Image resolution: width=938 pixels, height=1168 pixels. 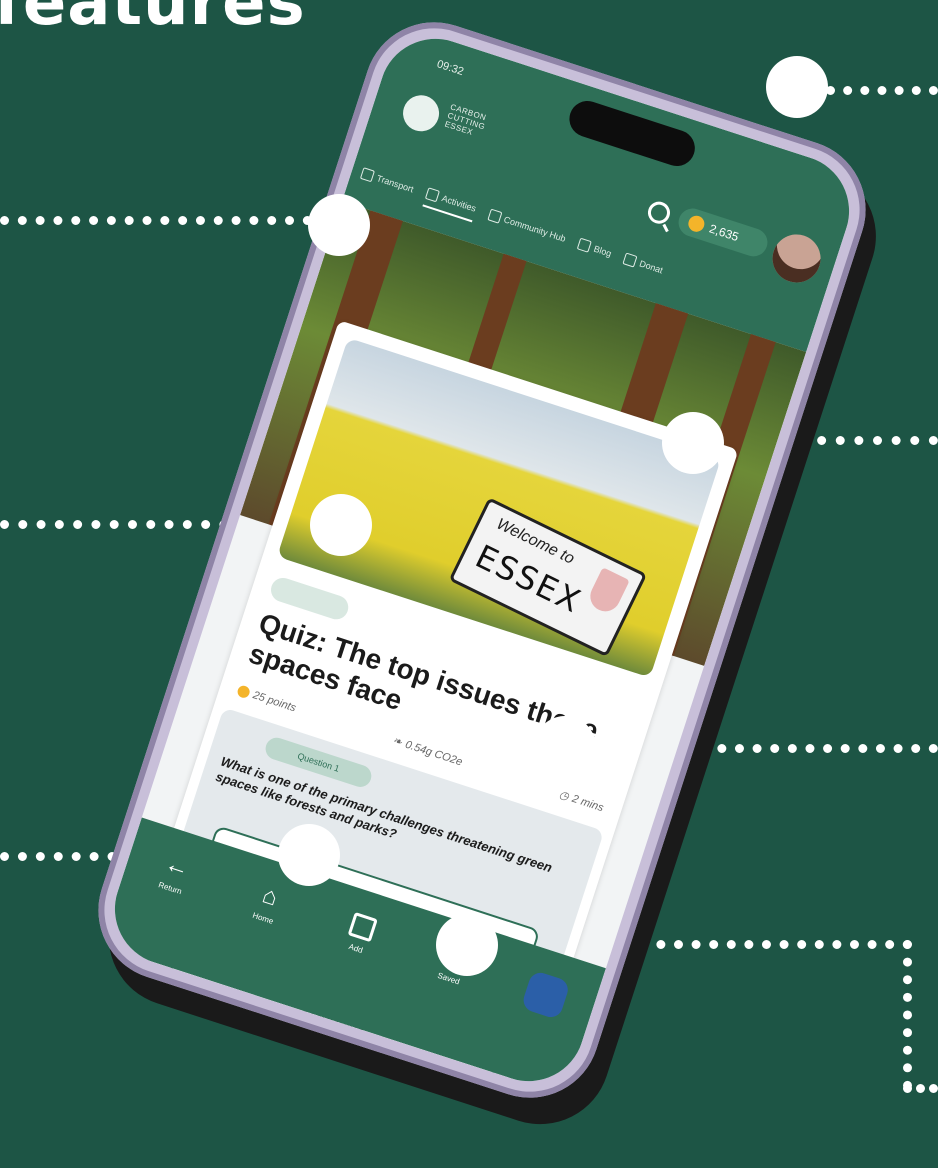 What do you see at coordinates (459, 203) in the screenshot?
I see `nav-activities-label: Activities` at bounding box center [459, 203].